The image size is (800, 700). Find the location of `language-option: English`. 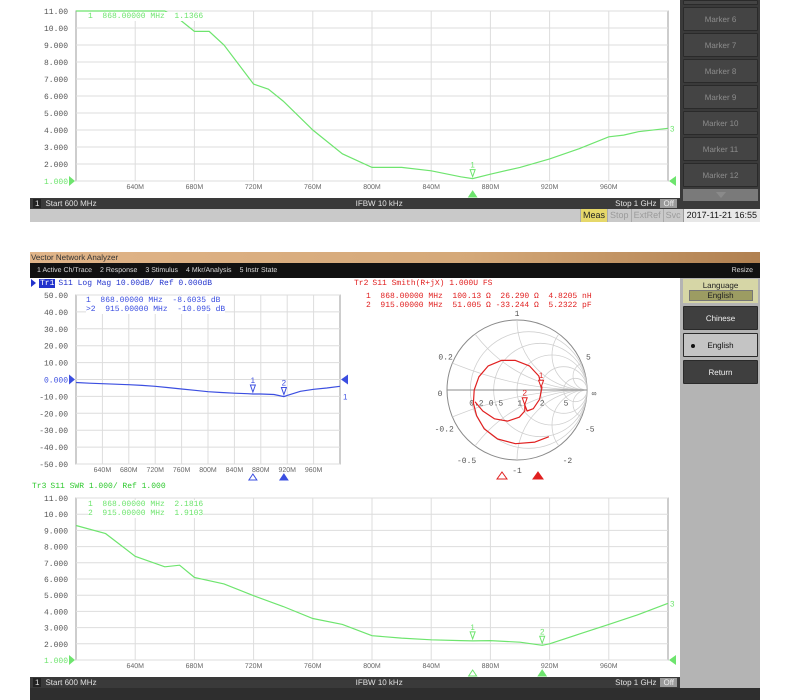

language-option: English is located at coordinates (720, 345).